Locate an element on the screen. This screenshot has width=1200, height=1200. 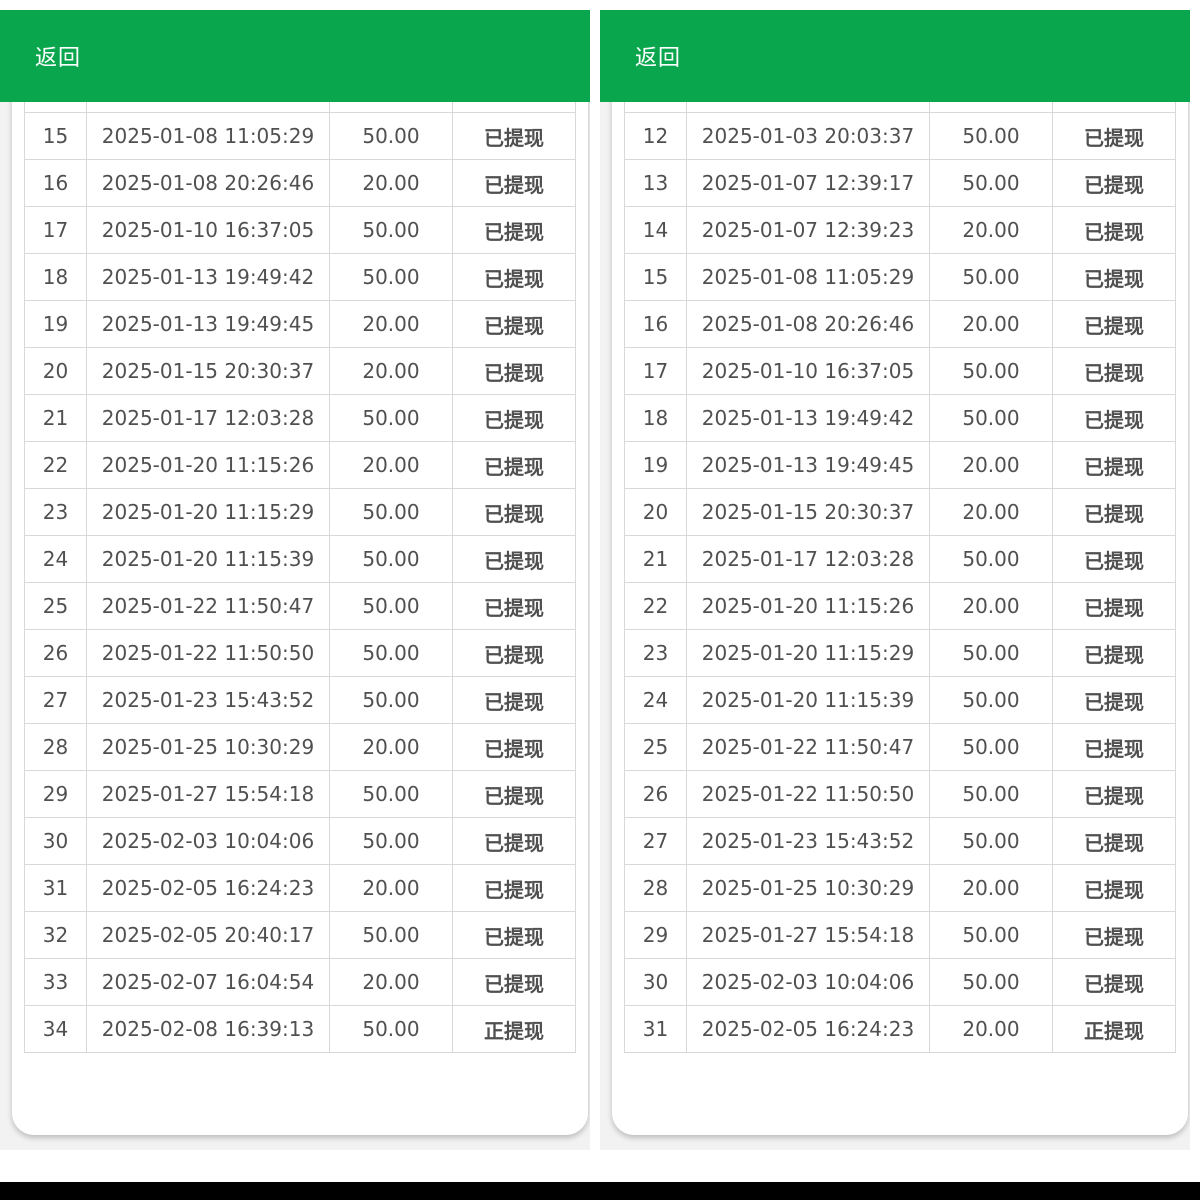
table-row: 30 2025-02-03 10:04:06 50.00 已提现 is located at coordinates (900, 982).